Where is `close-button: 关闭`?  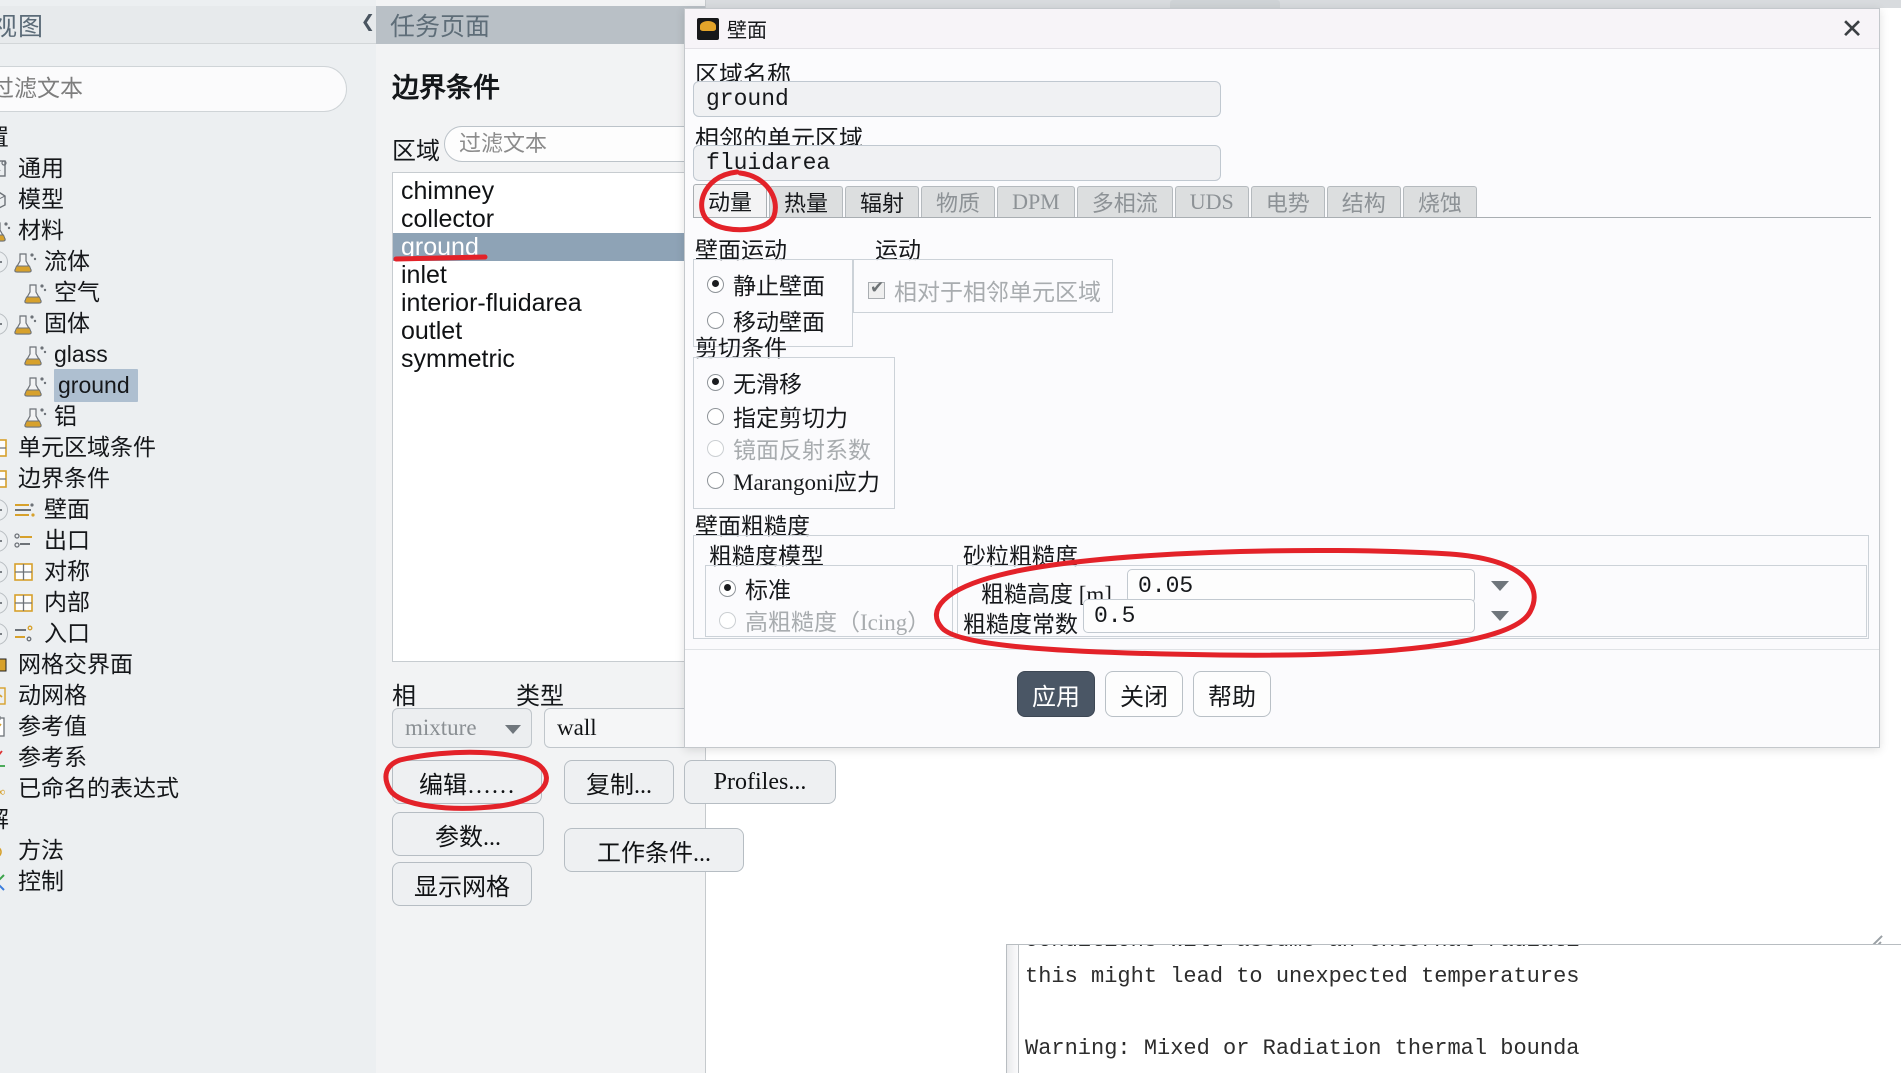 close-button: 关闭 is located at coordinates (1144, 694).